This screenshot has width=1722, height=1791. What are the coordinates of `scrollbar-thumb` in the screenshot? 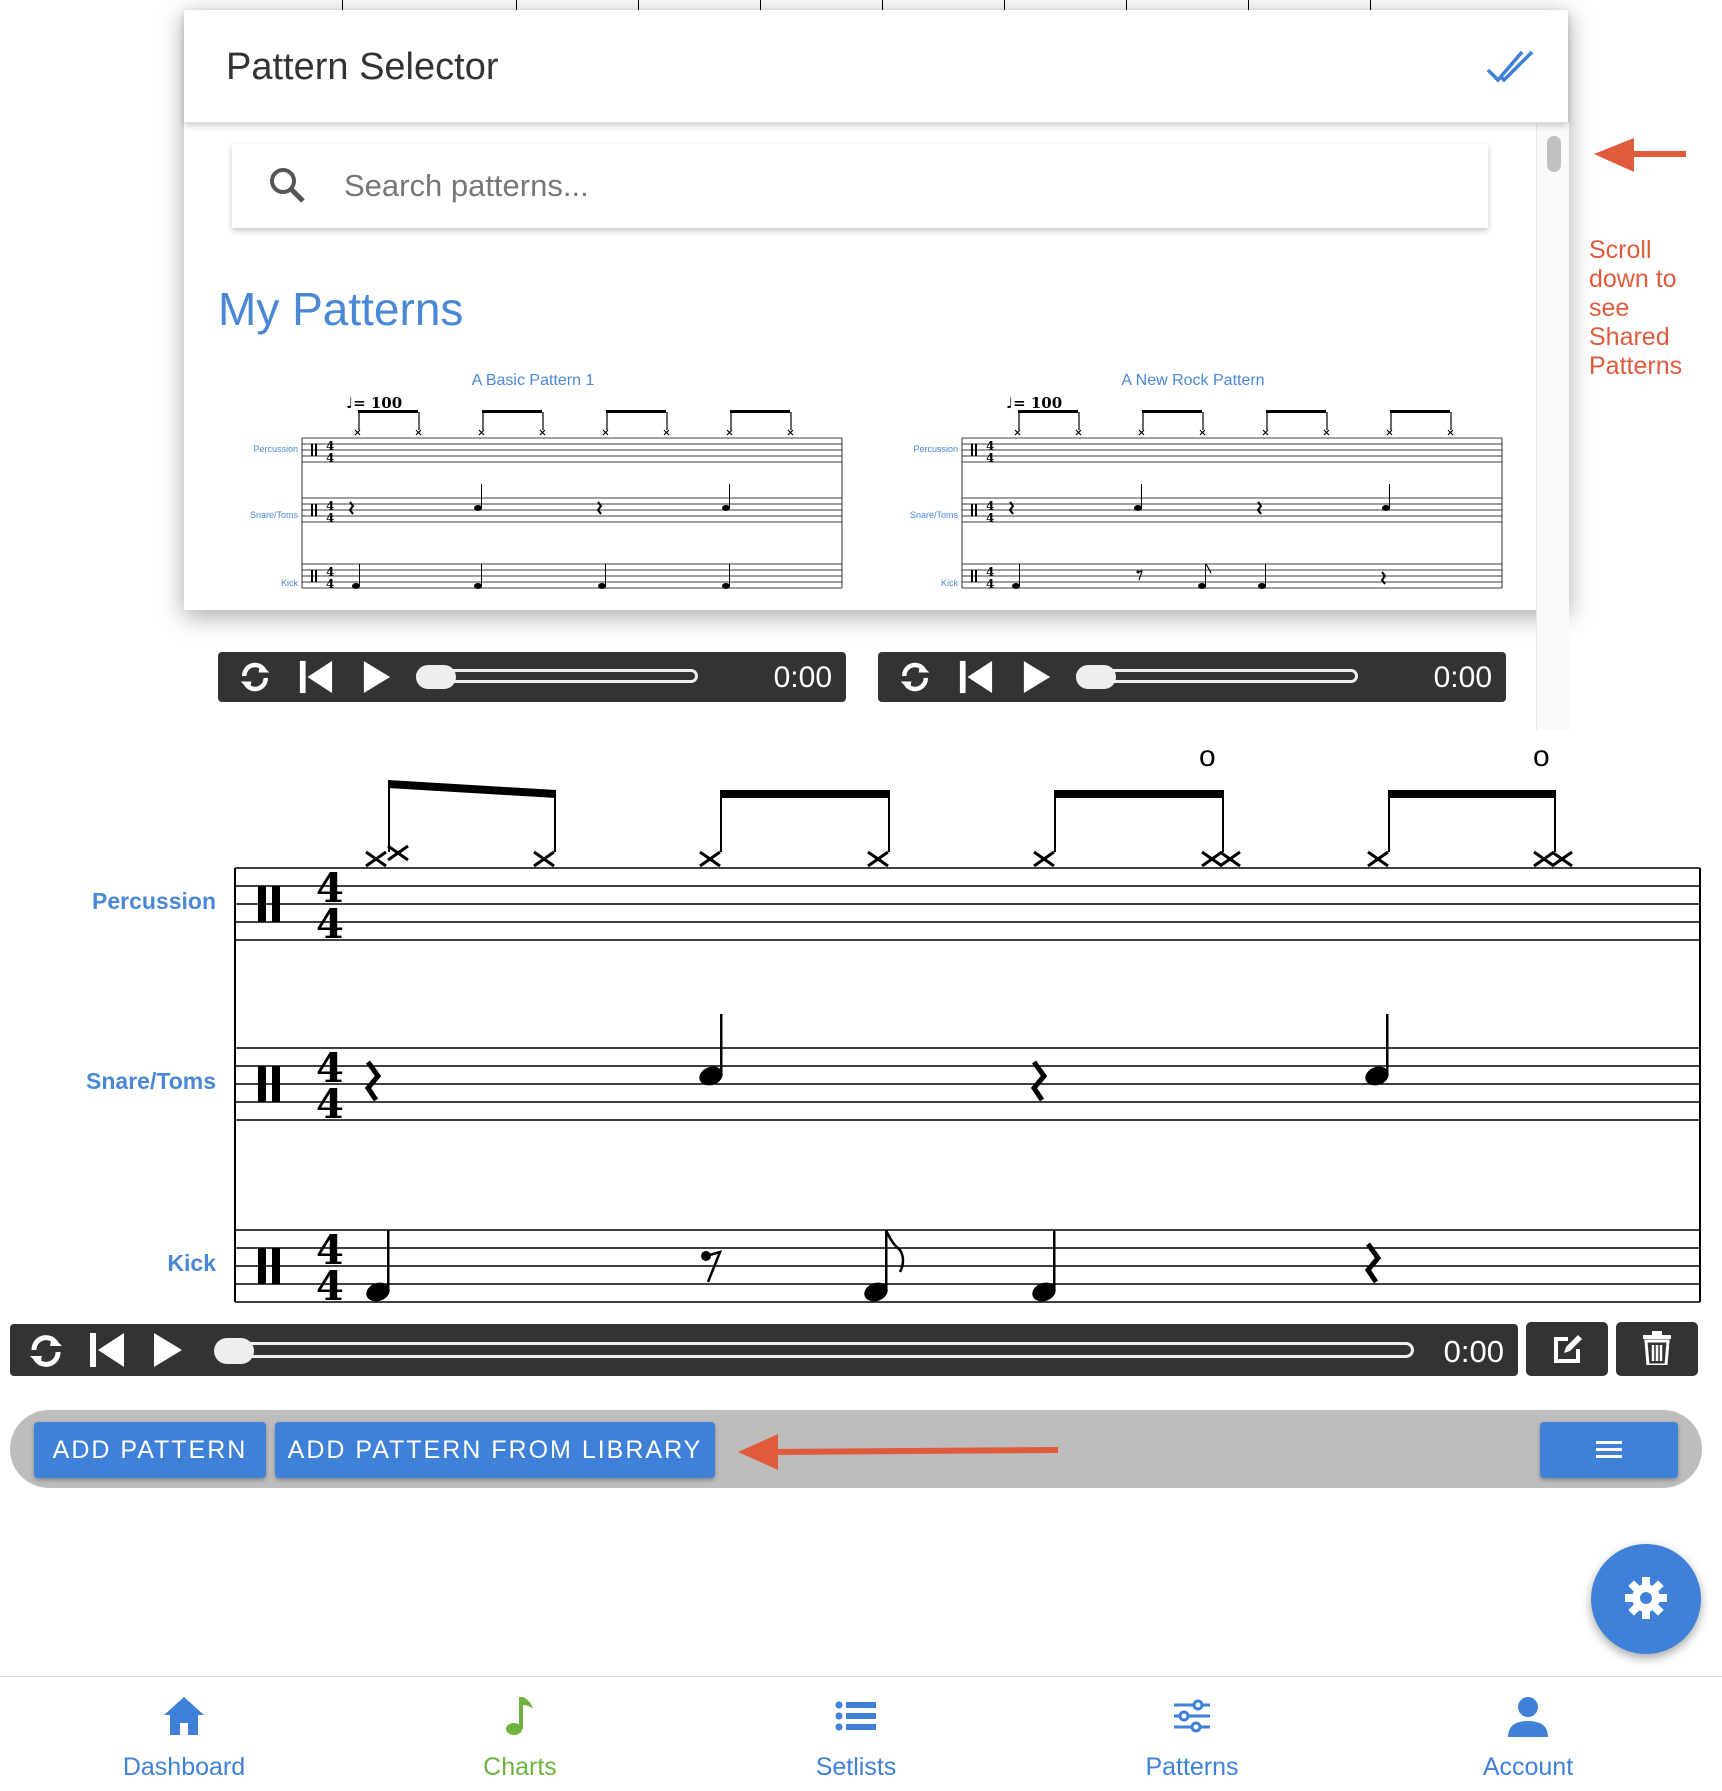 It's located at (1554, 154).